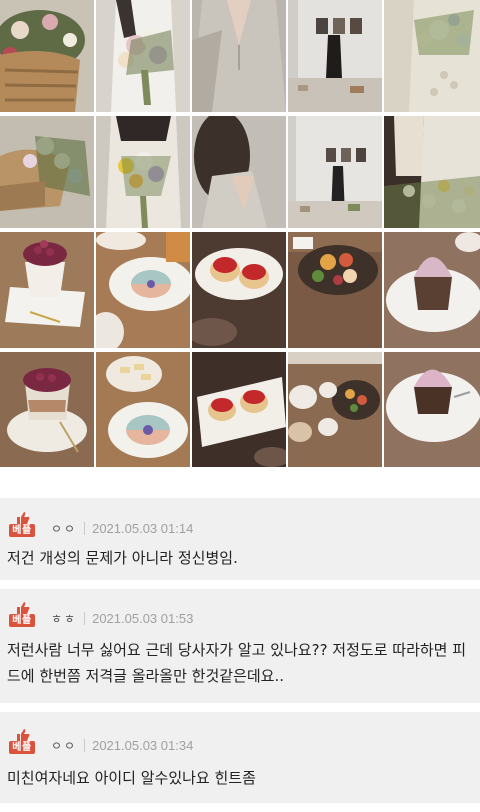  Describe the element at coordinates (432, 290) in the screenshot. I see `pink-cupcake-photo` at that location.